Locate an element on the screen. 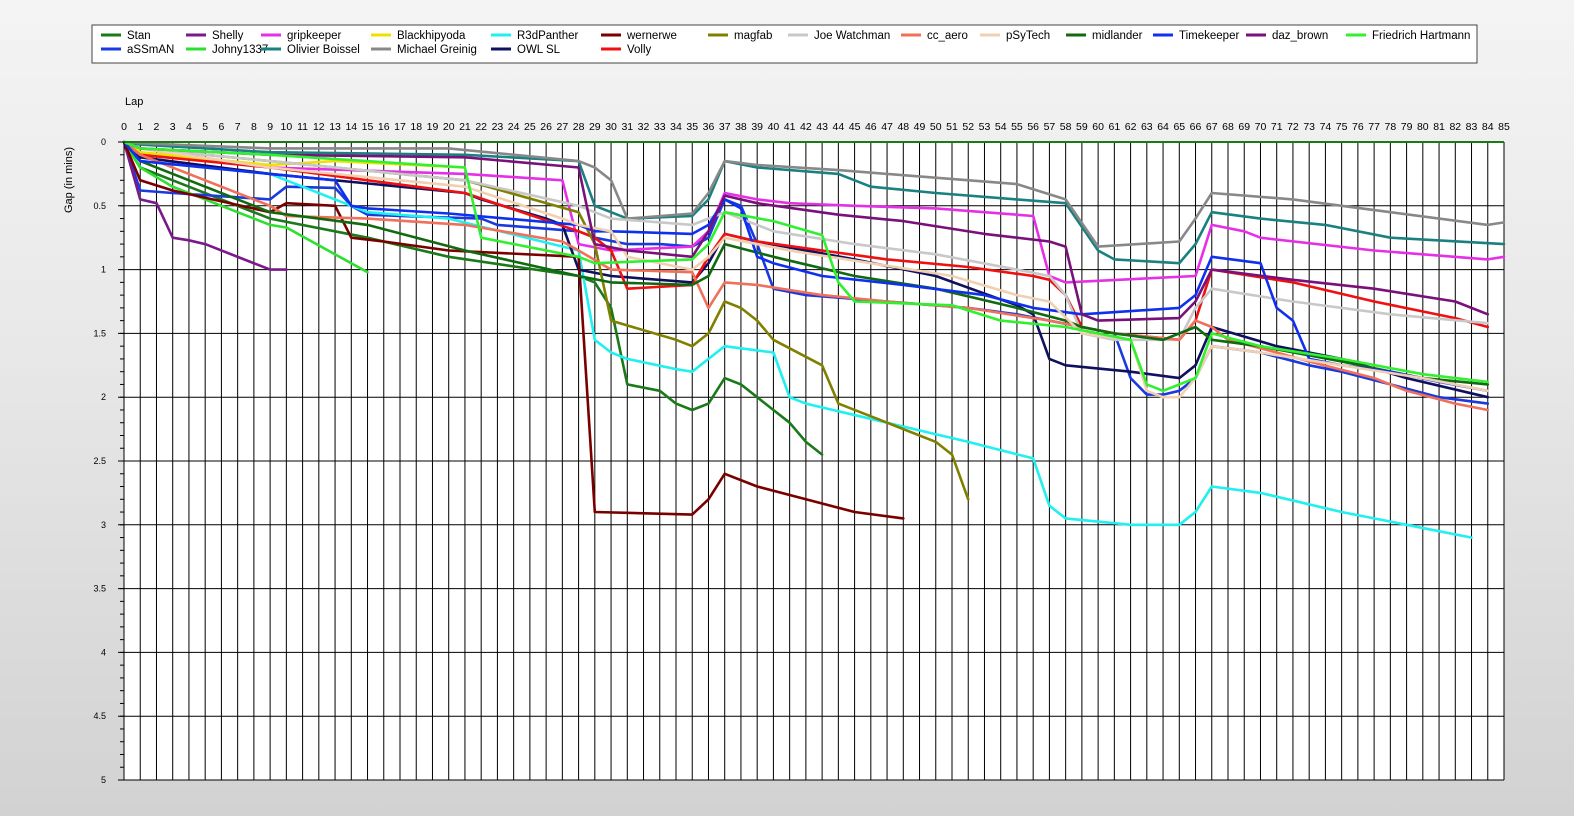  x-tick-label: 44 is located at coordinates (839, 127).